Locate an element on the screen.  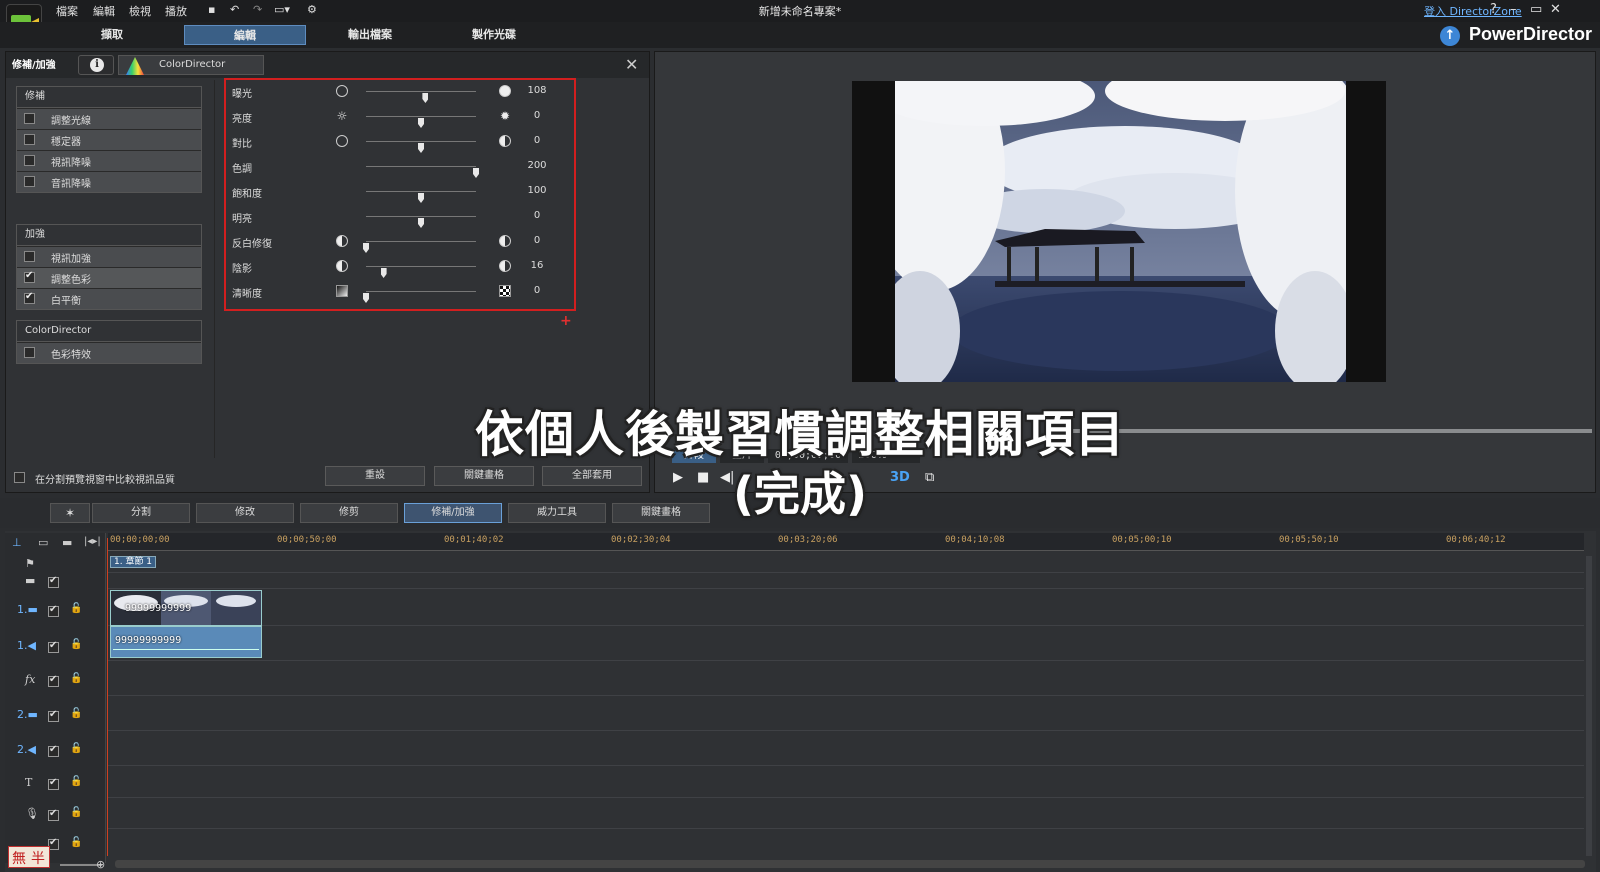
adjust-row-brightness: 亮度 ☼ ✹ 0 is located at coordinates (397, 117).